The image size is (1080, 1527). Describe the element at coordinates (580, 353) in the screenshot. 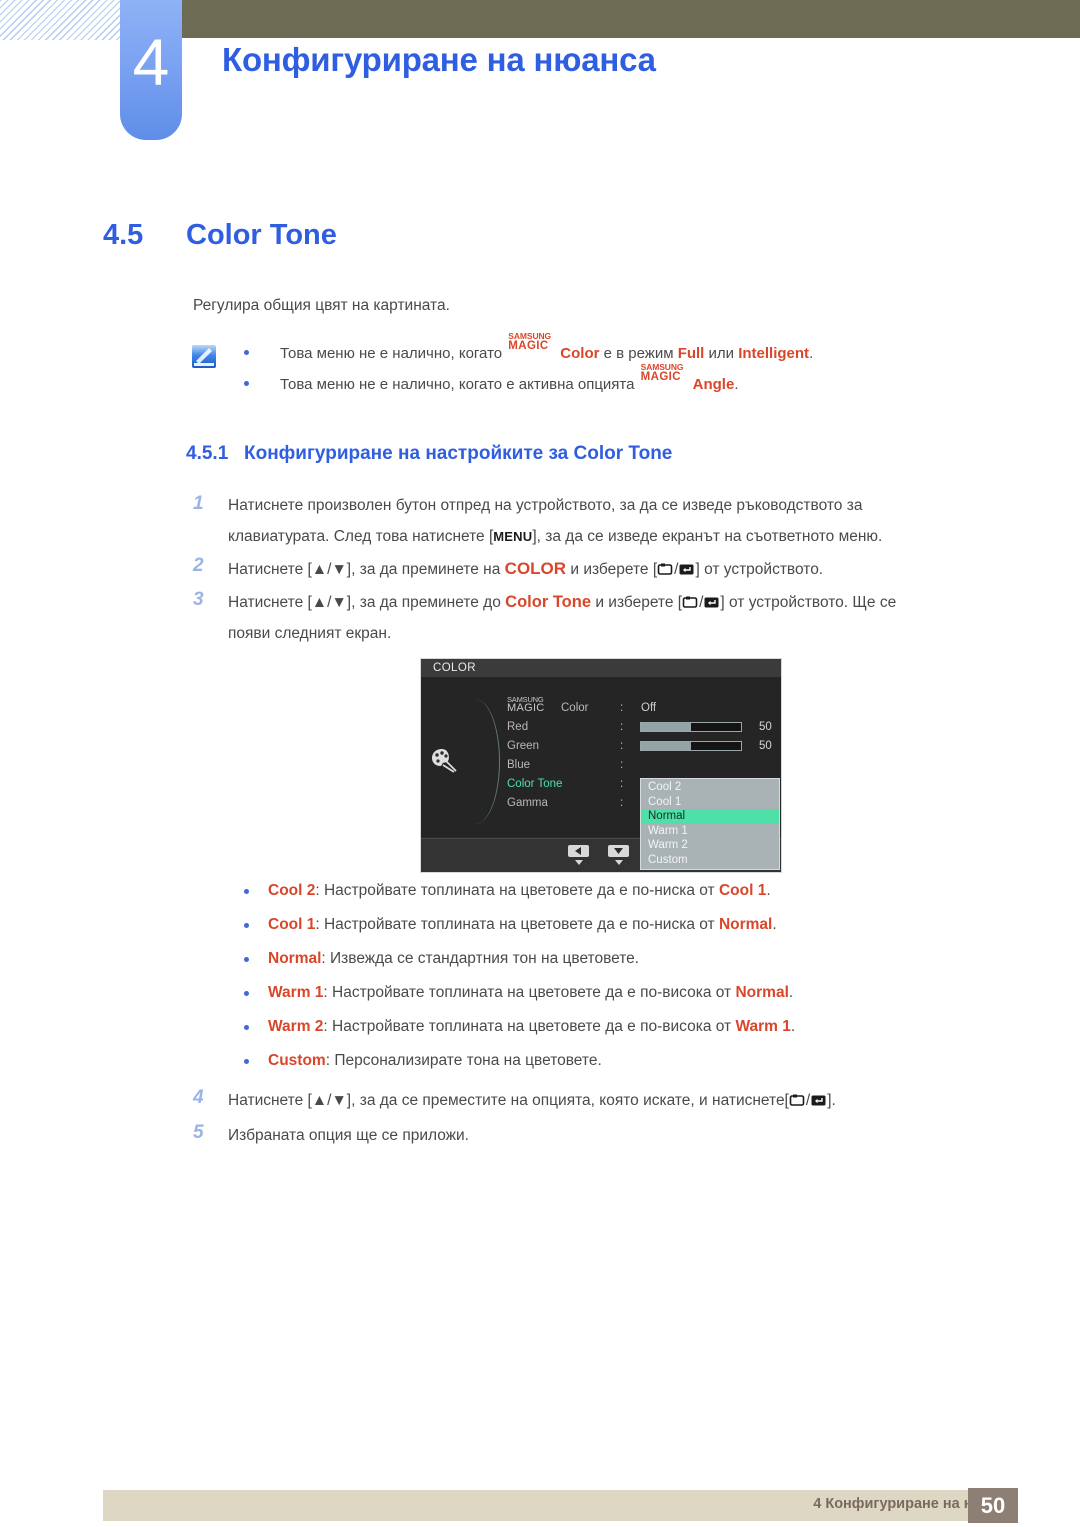

I see `note-magic-suffix: Color` at that location.